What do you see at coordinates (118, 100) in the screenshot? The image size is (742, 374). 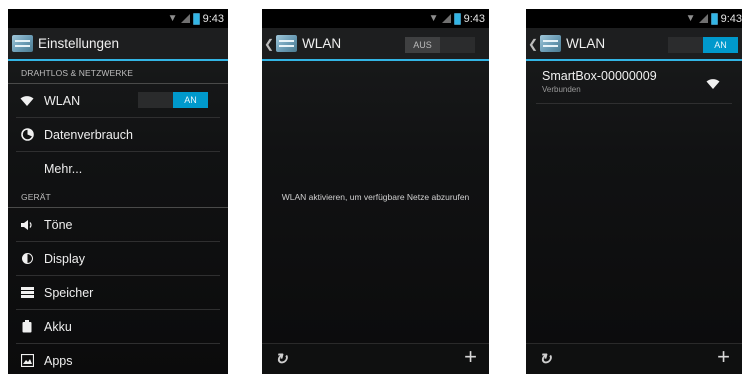 I see `settings-item-wlan: WLAN AN` at bounding box center [118, 100].